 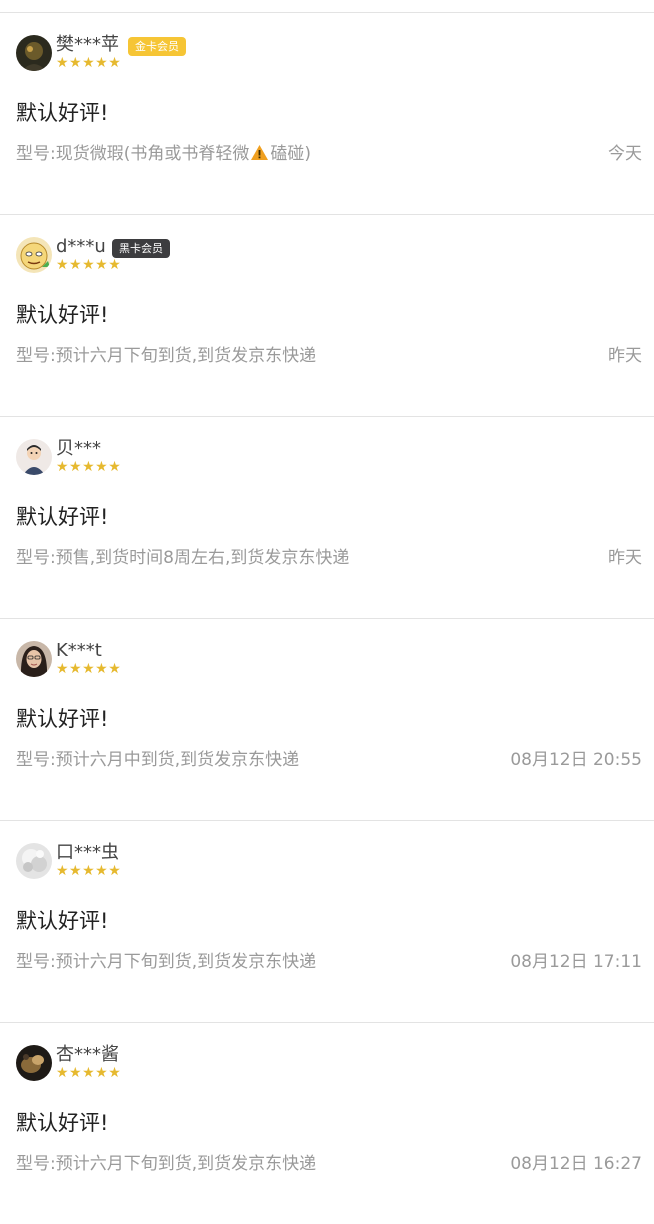 What do you see at coordinates (202, 558) in the screenshot?
I see `spec-value: 预售,到货时间8周左右,到货发京东快递` at bounding box center [202, 558].